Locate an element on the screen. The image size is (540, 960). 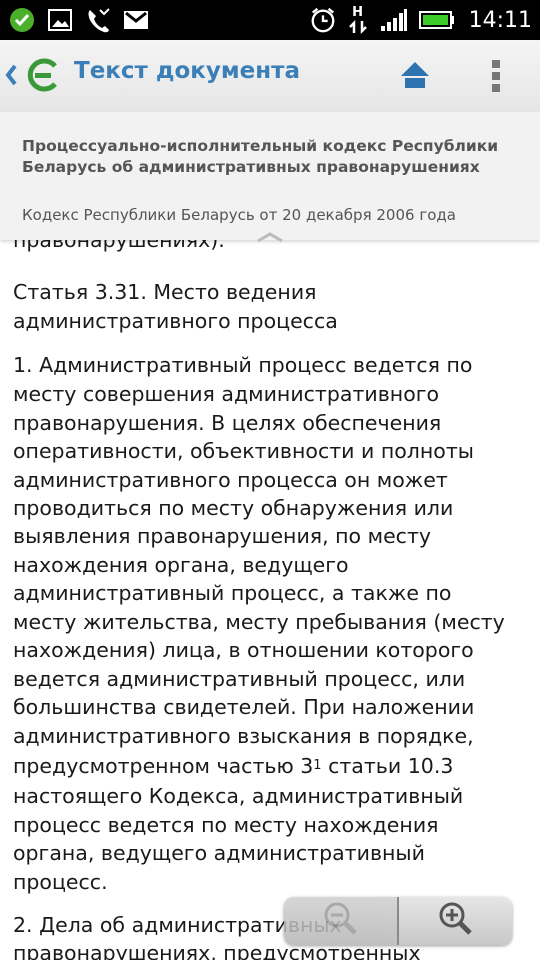
text-segment: статьи 10.3 is located at coordinates (387, 766).